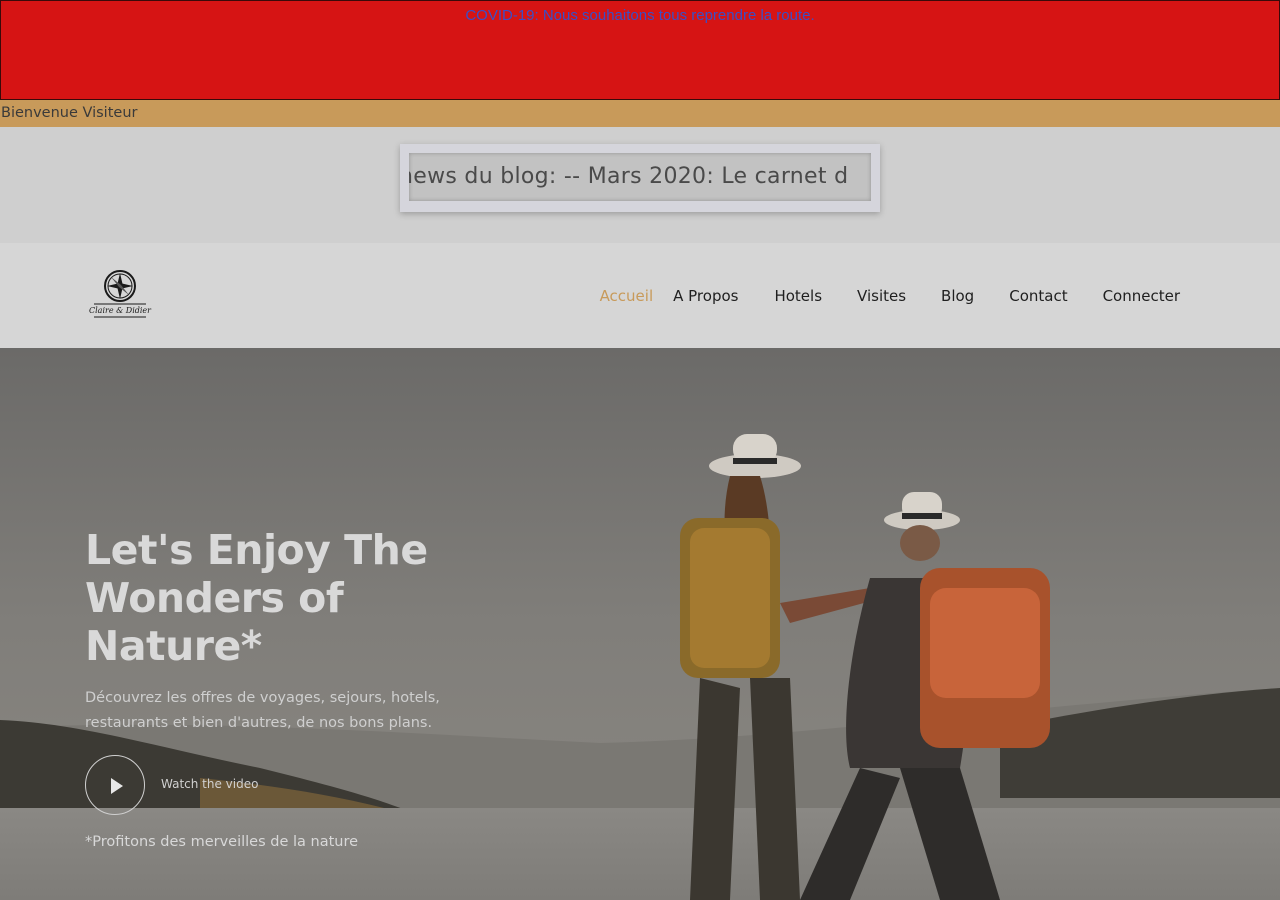 The height and width of the screenshot is (900, 1280). What do you see at coordinates (628, 176) in the screenshot?
I see `news-ticker-text: news du blog: -- Mars 2020: Le carnet d` at bounding box center [628, 176].